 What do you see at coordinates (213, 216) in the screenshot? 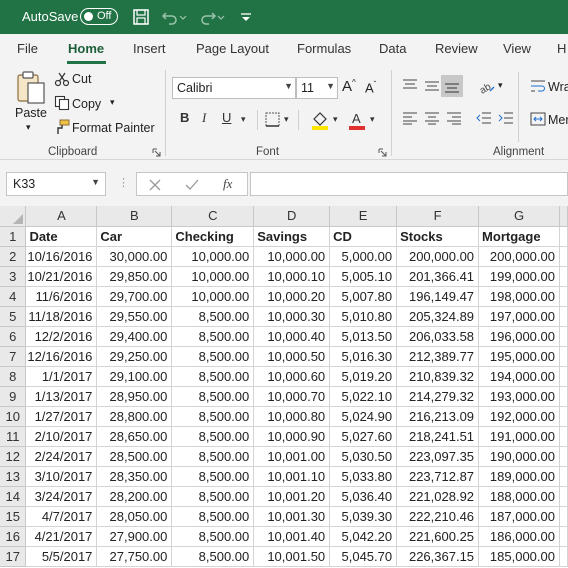
I see `column-header-c: C` at bounding box center [213, 216].